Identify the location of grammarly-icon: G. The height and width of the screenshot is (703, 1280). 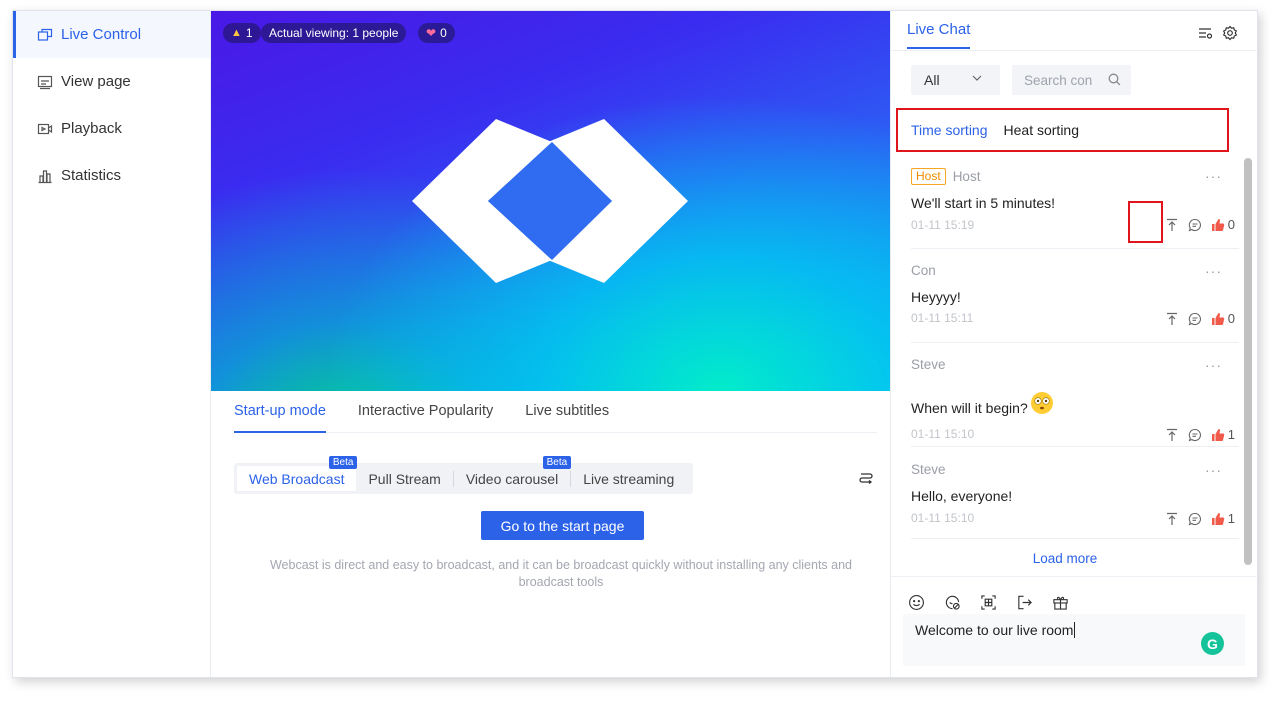
(1212, 643).